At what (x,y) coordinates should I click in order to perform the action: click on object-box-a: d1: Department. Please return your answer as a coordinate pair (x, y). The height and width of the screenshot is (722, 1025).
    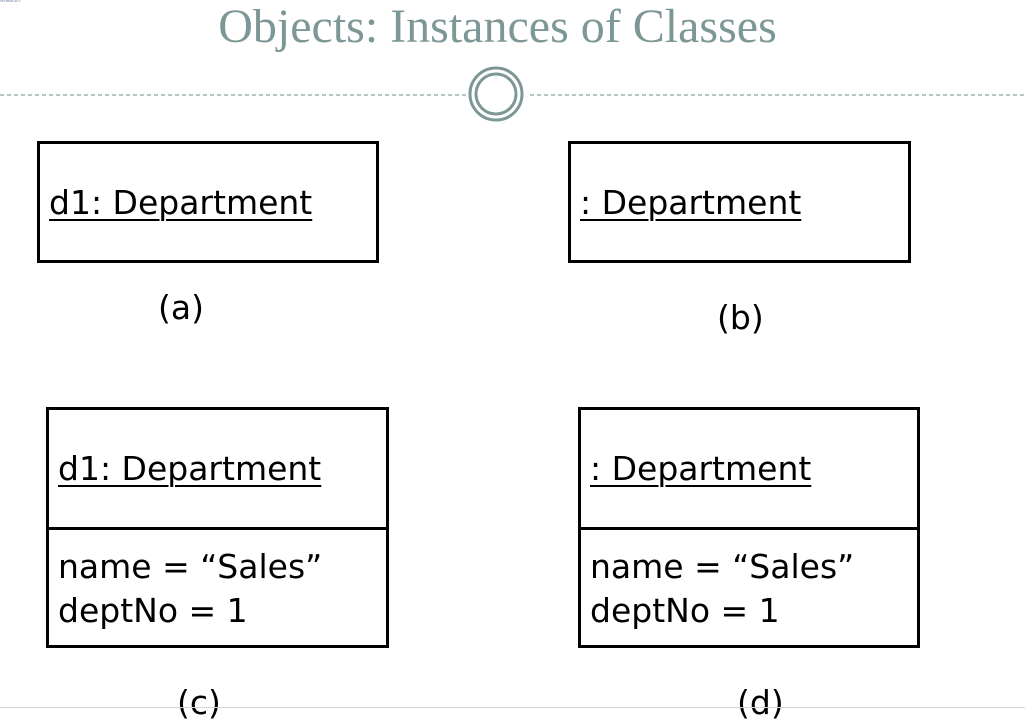
    Looking at the image, I should click on (208, 202).